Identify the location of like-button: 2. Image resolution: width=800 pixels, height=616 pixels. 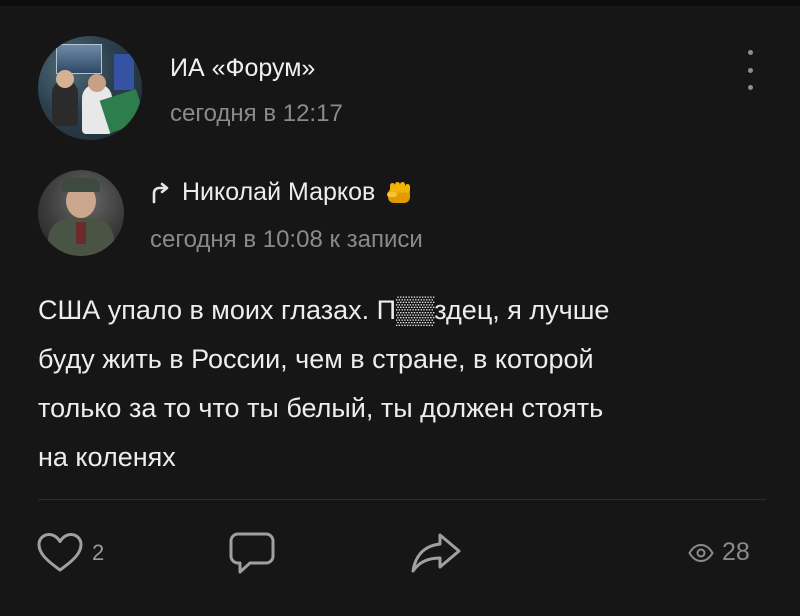
(70, 553).